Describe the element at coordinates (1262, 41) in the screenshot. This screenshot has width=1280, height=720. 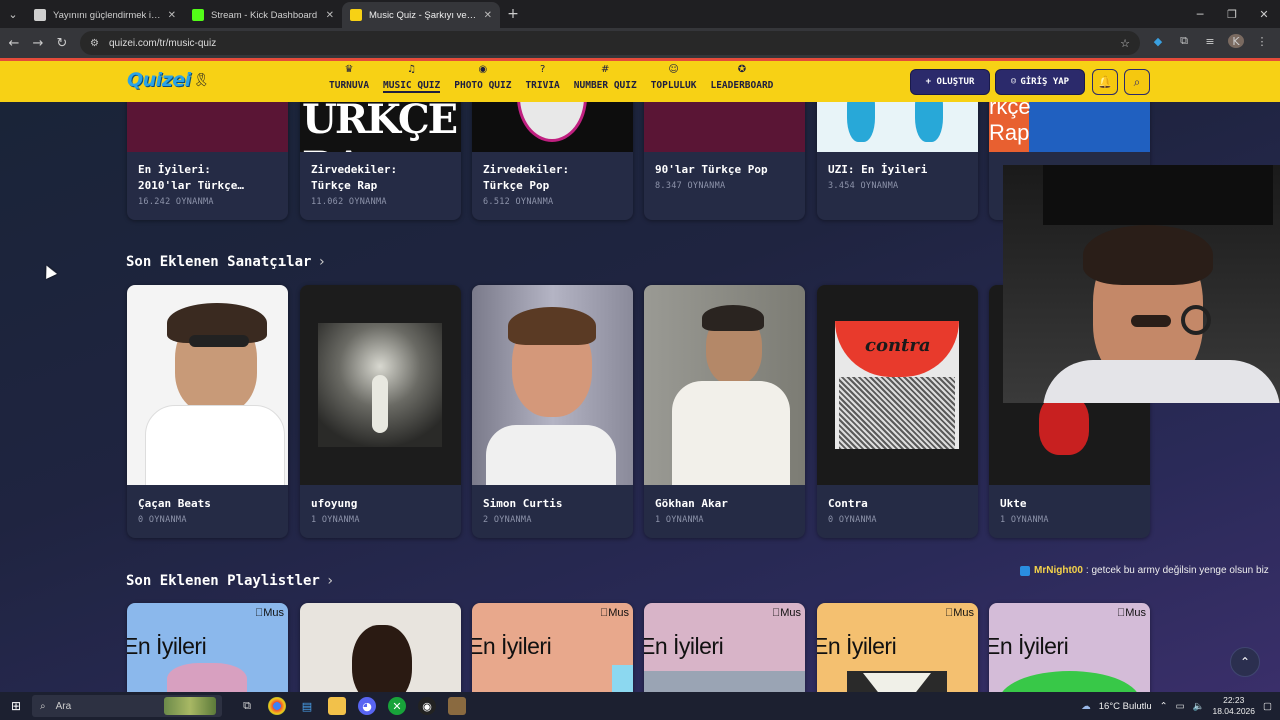
I see `menu-dots-icon: ⋮` at that location.